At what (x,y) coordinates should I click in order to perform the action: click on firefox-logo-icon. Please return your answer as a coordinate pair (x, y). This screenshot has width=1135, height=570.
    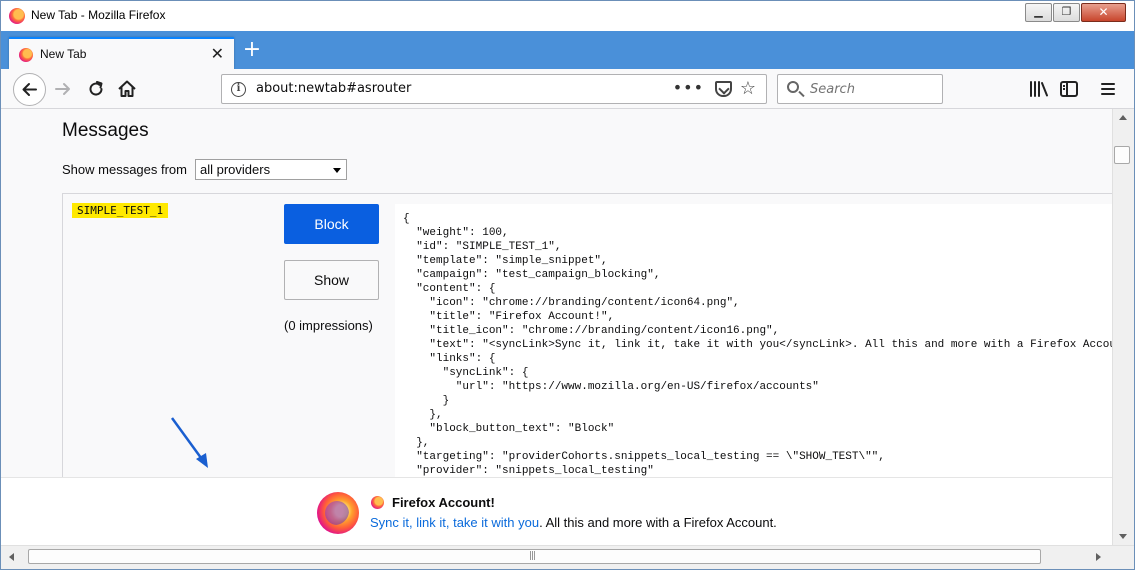
    Looking at the image, I should click on (338, 513).